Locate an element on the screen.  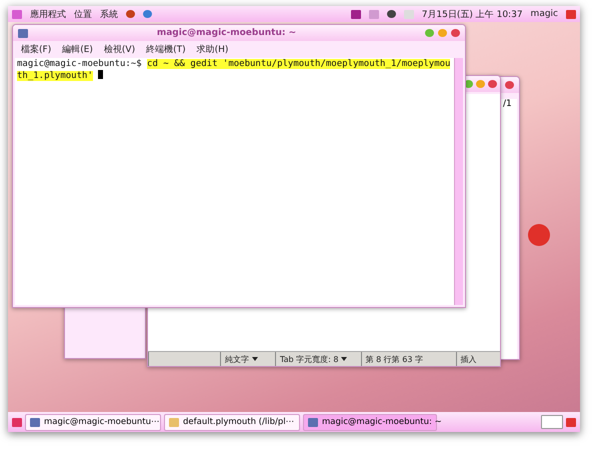
panel-menu: 應用程式 is located at coordinates (48, 14).